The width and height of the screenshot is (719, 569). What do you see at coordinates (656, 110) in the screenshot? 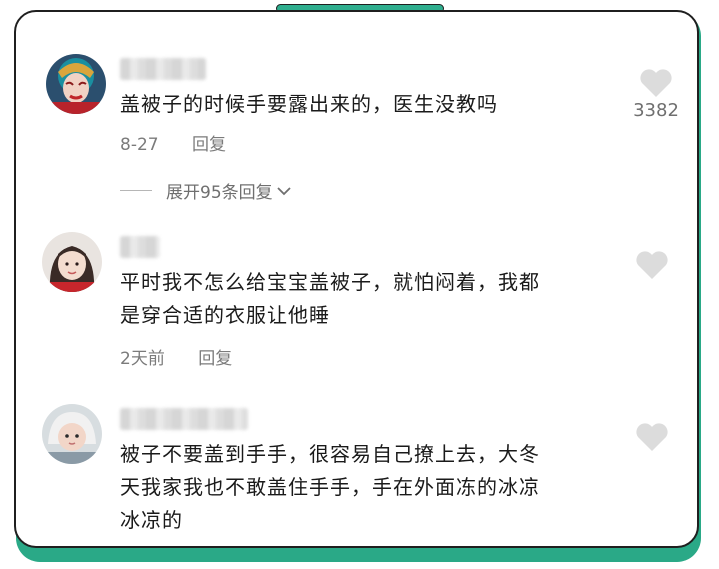
I see `like-count: 3382` at bounding box center [656, 110].